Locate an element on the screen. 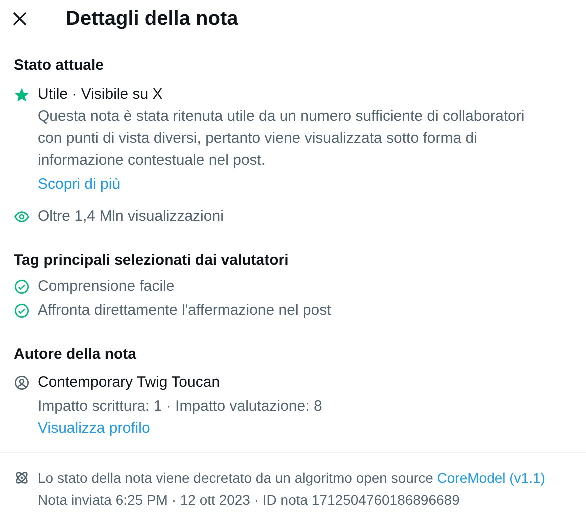  section-heading: Stato attuale is located at coordinates (60, 66).